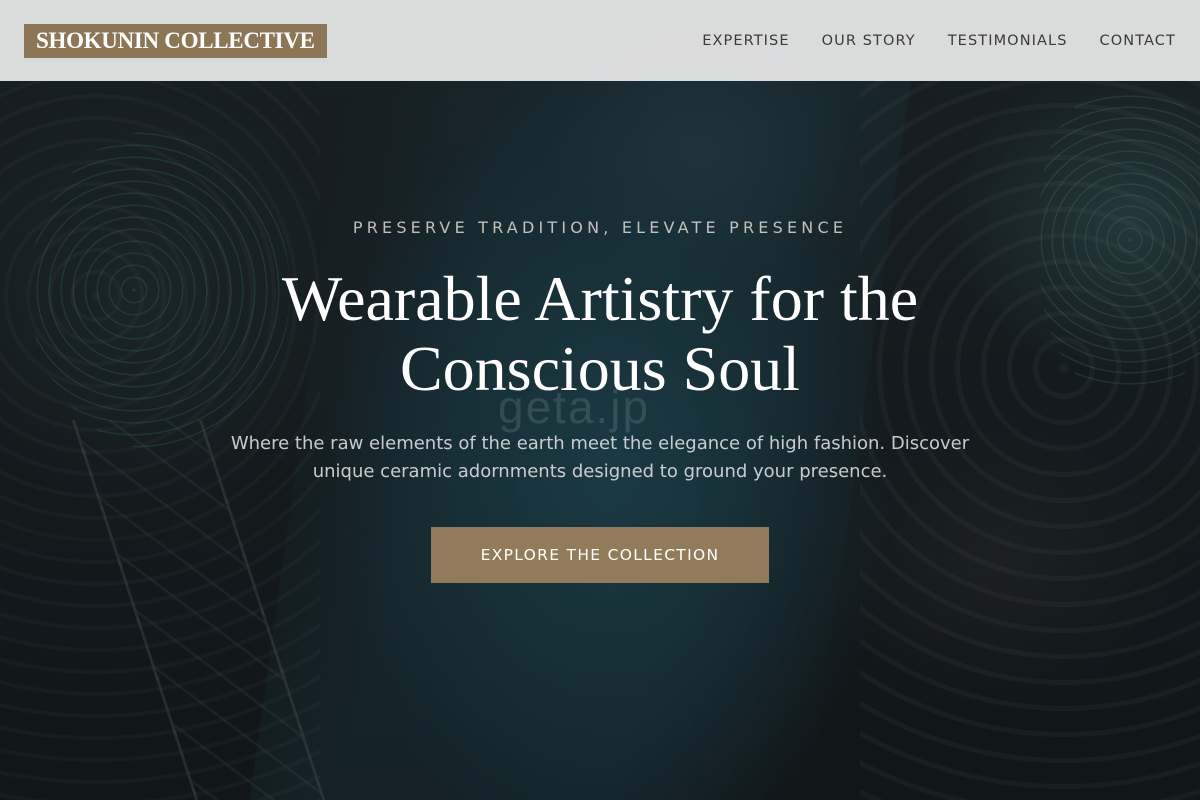 The image size is (1200, 800). Describe the element at coordinates (923, 41) in the screenshot. I see `main-nav: EXPERTISE OUR STORY TESTIMONIALS CONTACT` at that location.